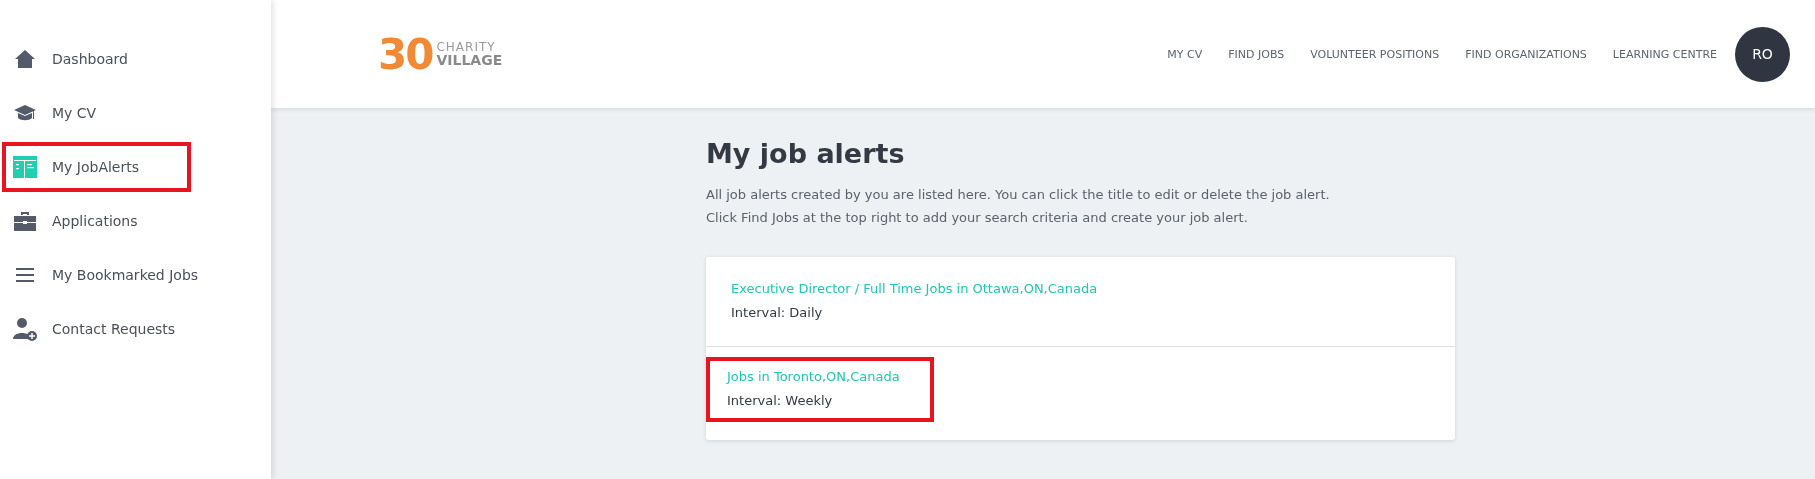 This screenshot has height=479, width=1815. What do you see at coordinates (1018, 194) in the screenshot?
I see `intro-text: All job alerts created by you are listed here. You can click the title to edit or delete the job alert.` at bounding box center [1018, 194].